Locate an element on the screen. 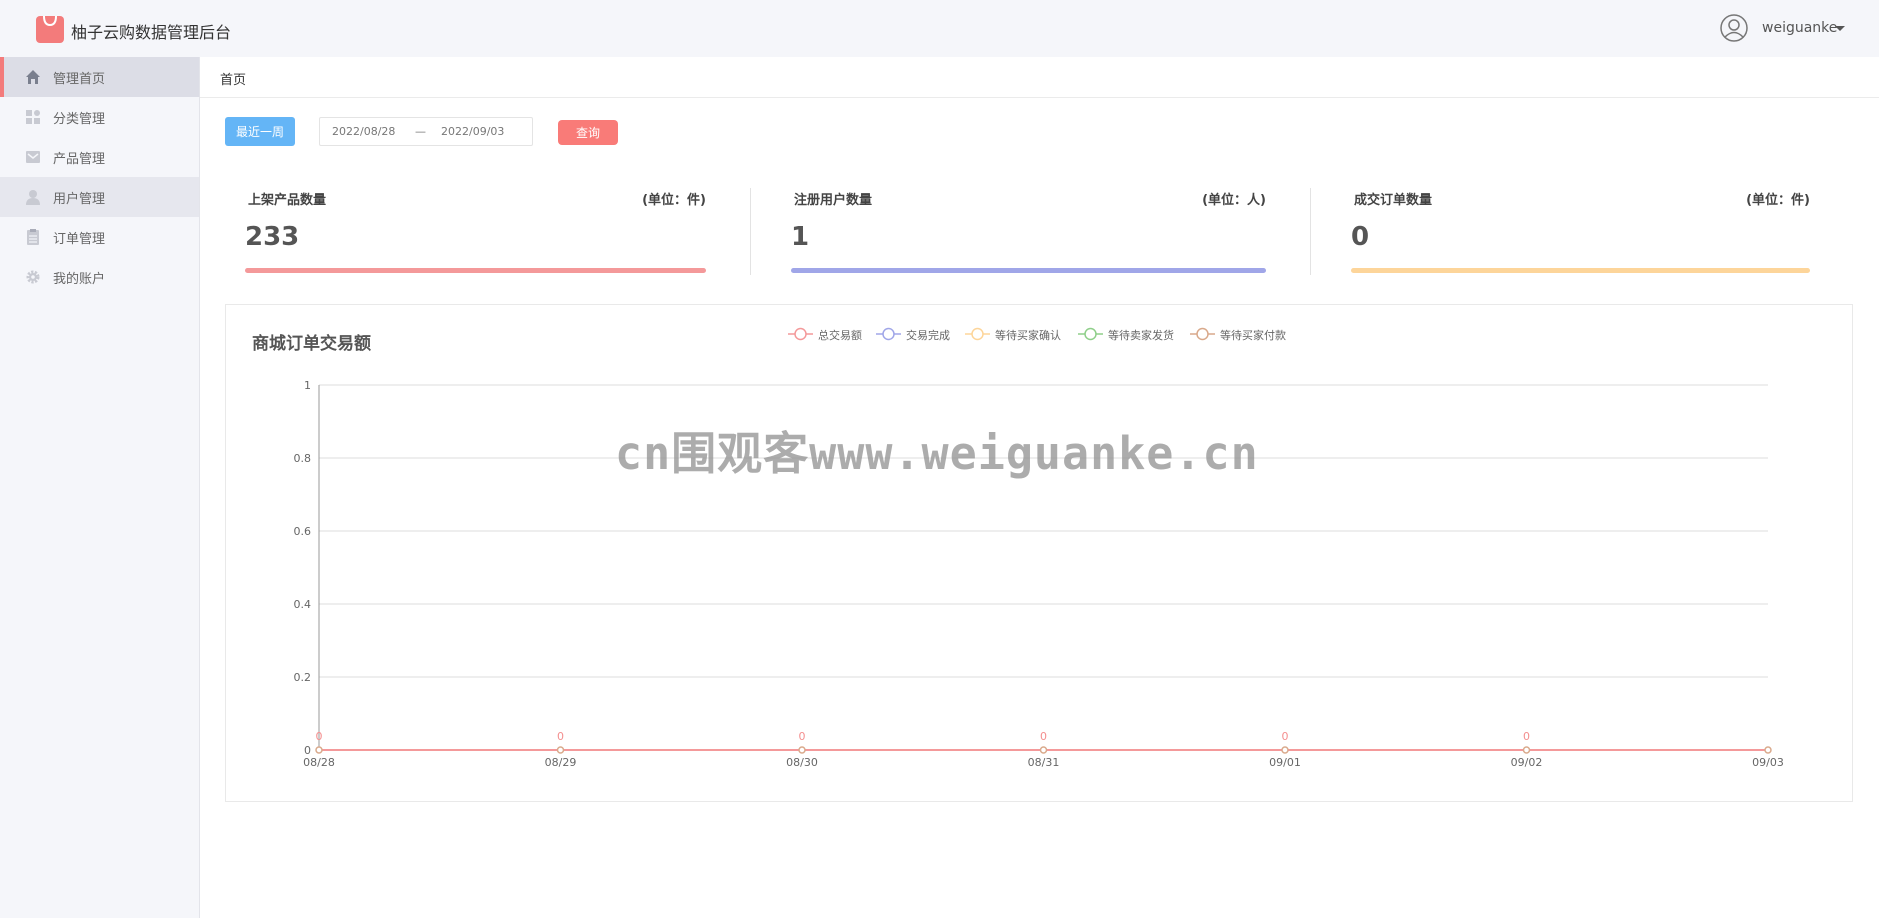 The height and width of the screenshot is (918, 1879). stat-label: 注册用户数量 is located at coordinates (833, 200).